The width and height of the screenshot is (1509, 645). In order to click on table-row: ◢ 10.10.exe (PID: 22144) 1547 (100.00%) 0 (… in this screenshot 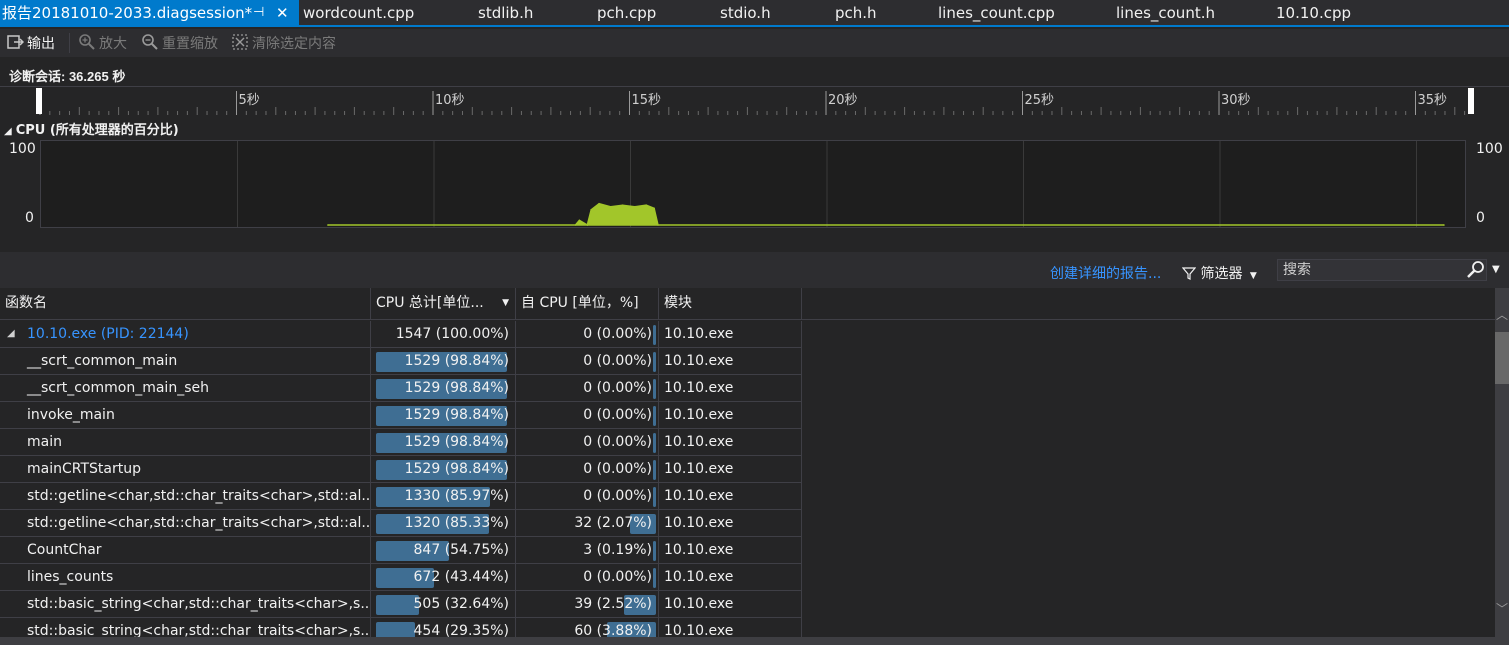, I will do `click(401, 334)`.